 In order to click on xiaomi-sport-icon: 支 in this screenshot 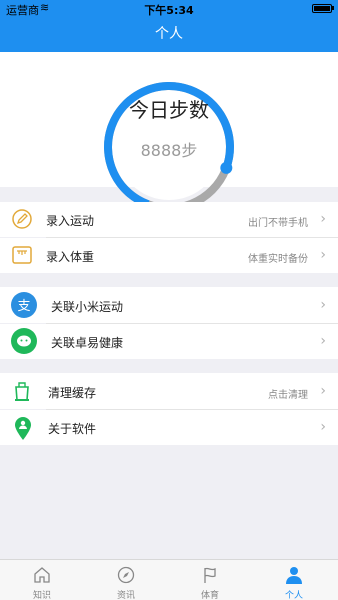, I will do `click(24, 305)`.